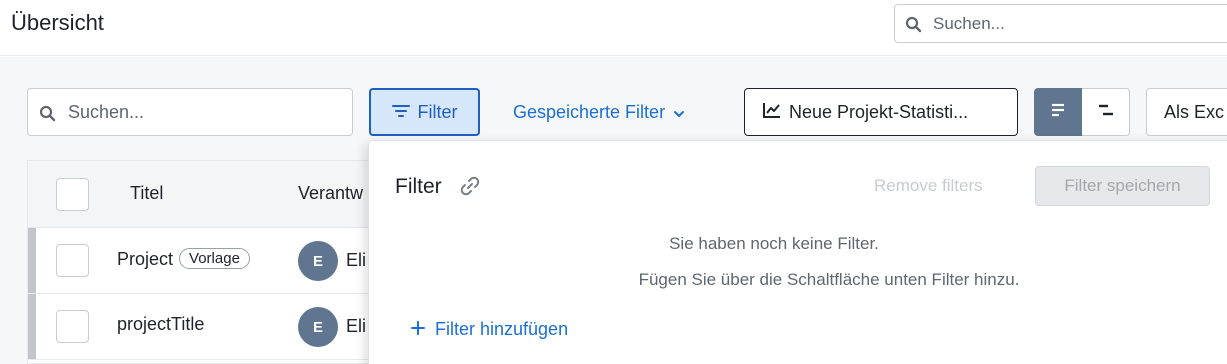  What do you see at coordinates (470, 188) in the screenshot?
I see `link-icon` at bounding box center [470, 188].